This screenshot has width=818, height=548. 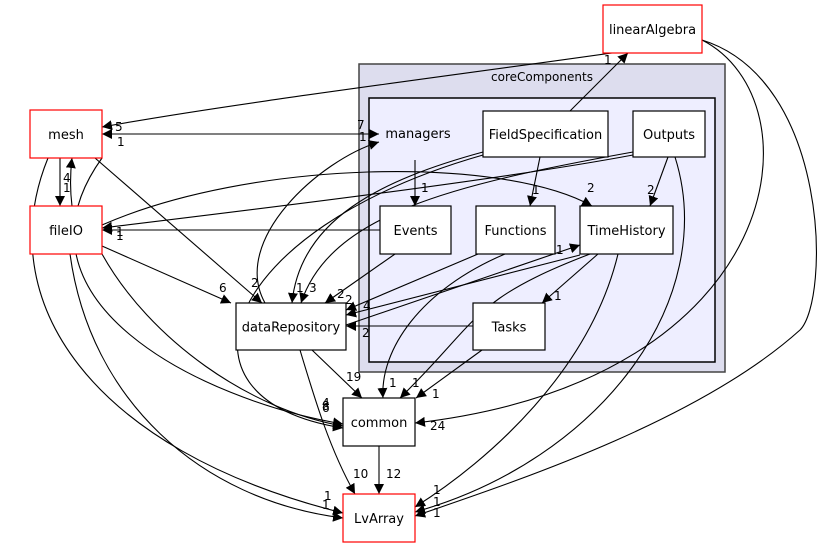 What do you see at coordinates (353, 377) in the screenshot?
I see `edge-count-label: 19` at bounding box center [353, 377].